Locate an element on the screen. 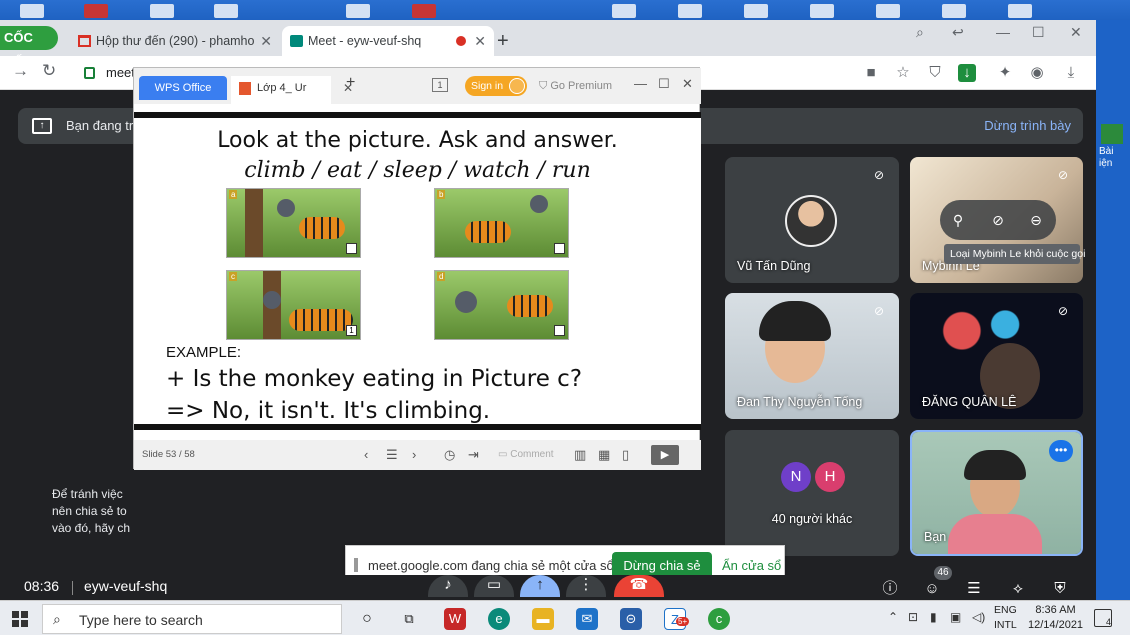  profile-icon: ◉ is located at coordinates (1037, 73).